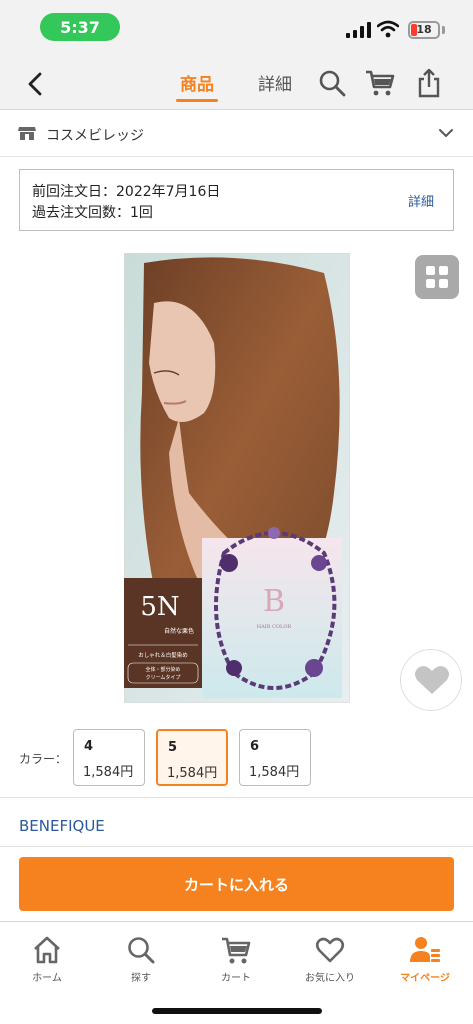 Image resolution: width=473 pixels, height=1024 pixels. What do you see at coordinates (446, 133) in the screenshot?
I see `chevron-down-icon` at bounding box center [446, 133].